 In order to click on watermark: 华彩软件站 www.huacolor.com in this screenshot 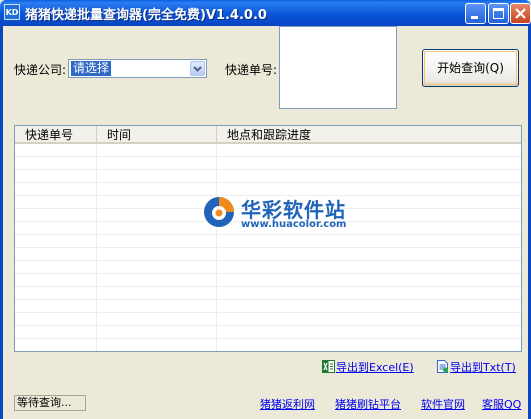, I will do `click(281, 214)`.